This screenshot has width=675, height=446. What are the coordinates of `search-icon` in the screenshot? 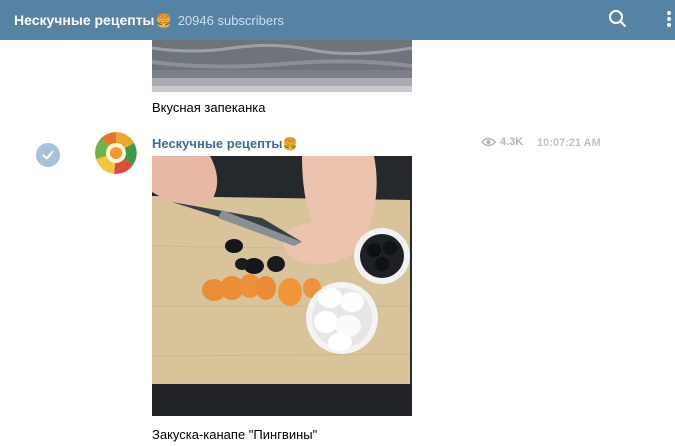 It's located at (618, 19).